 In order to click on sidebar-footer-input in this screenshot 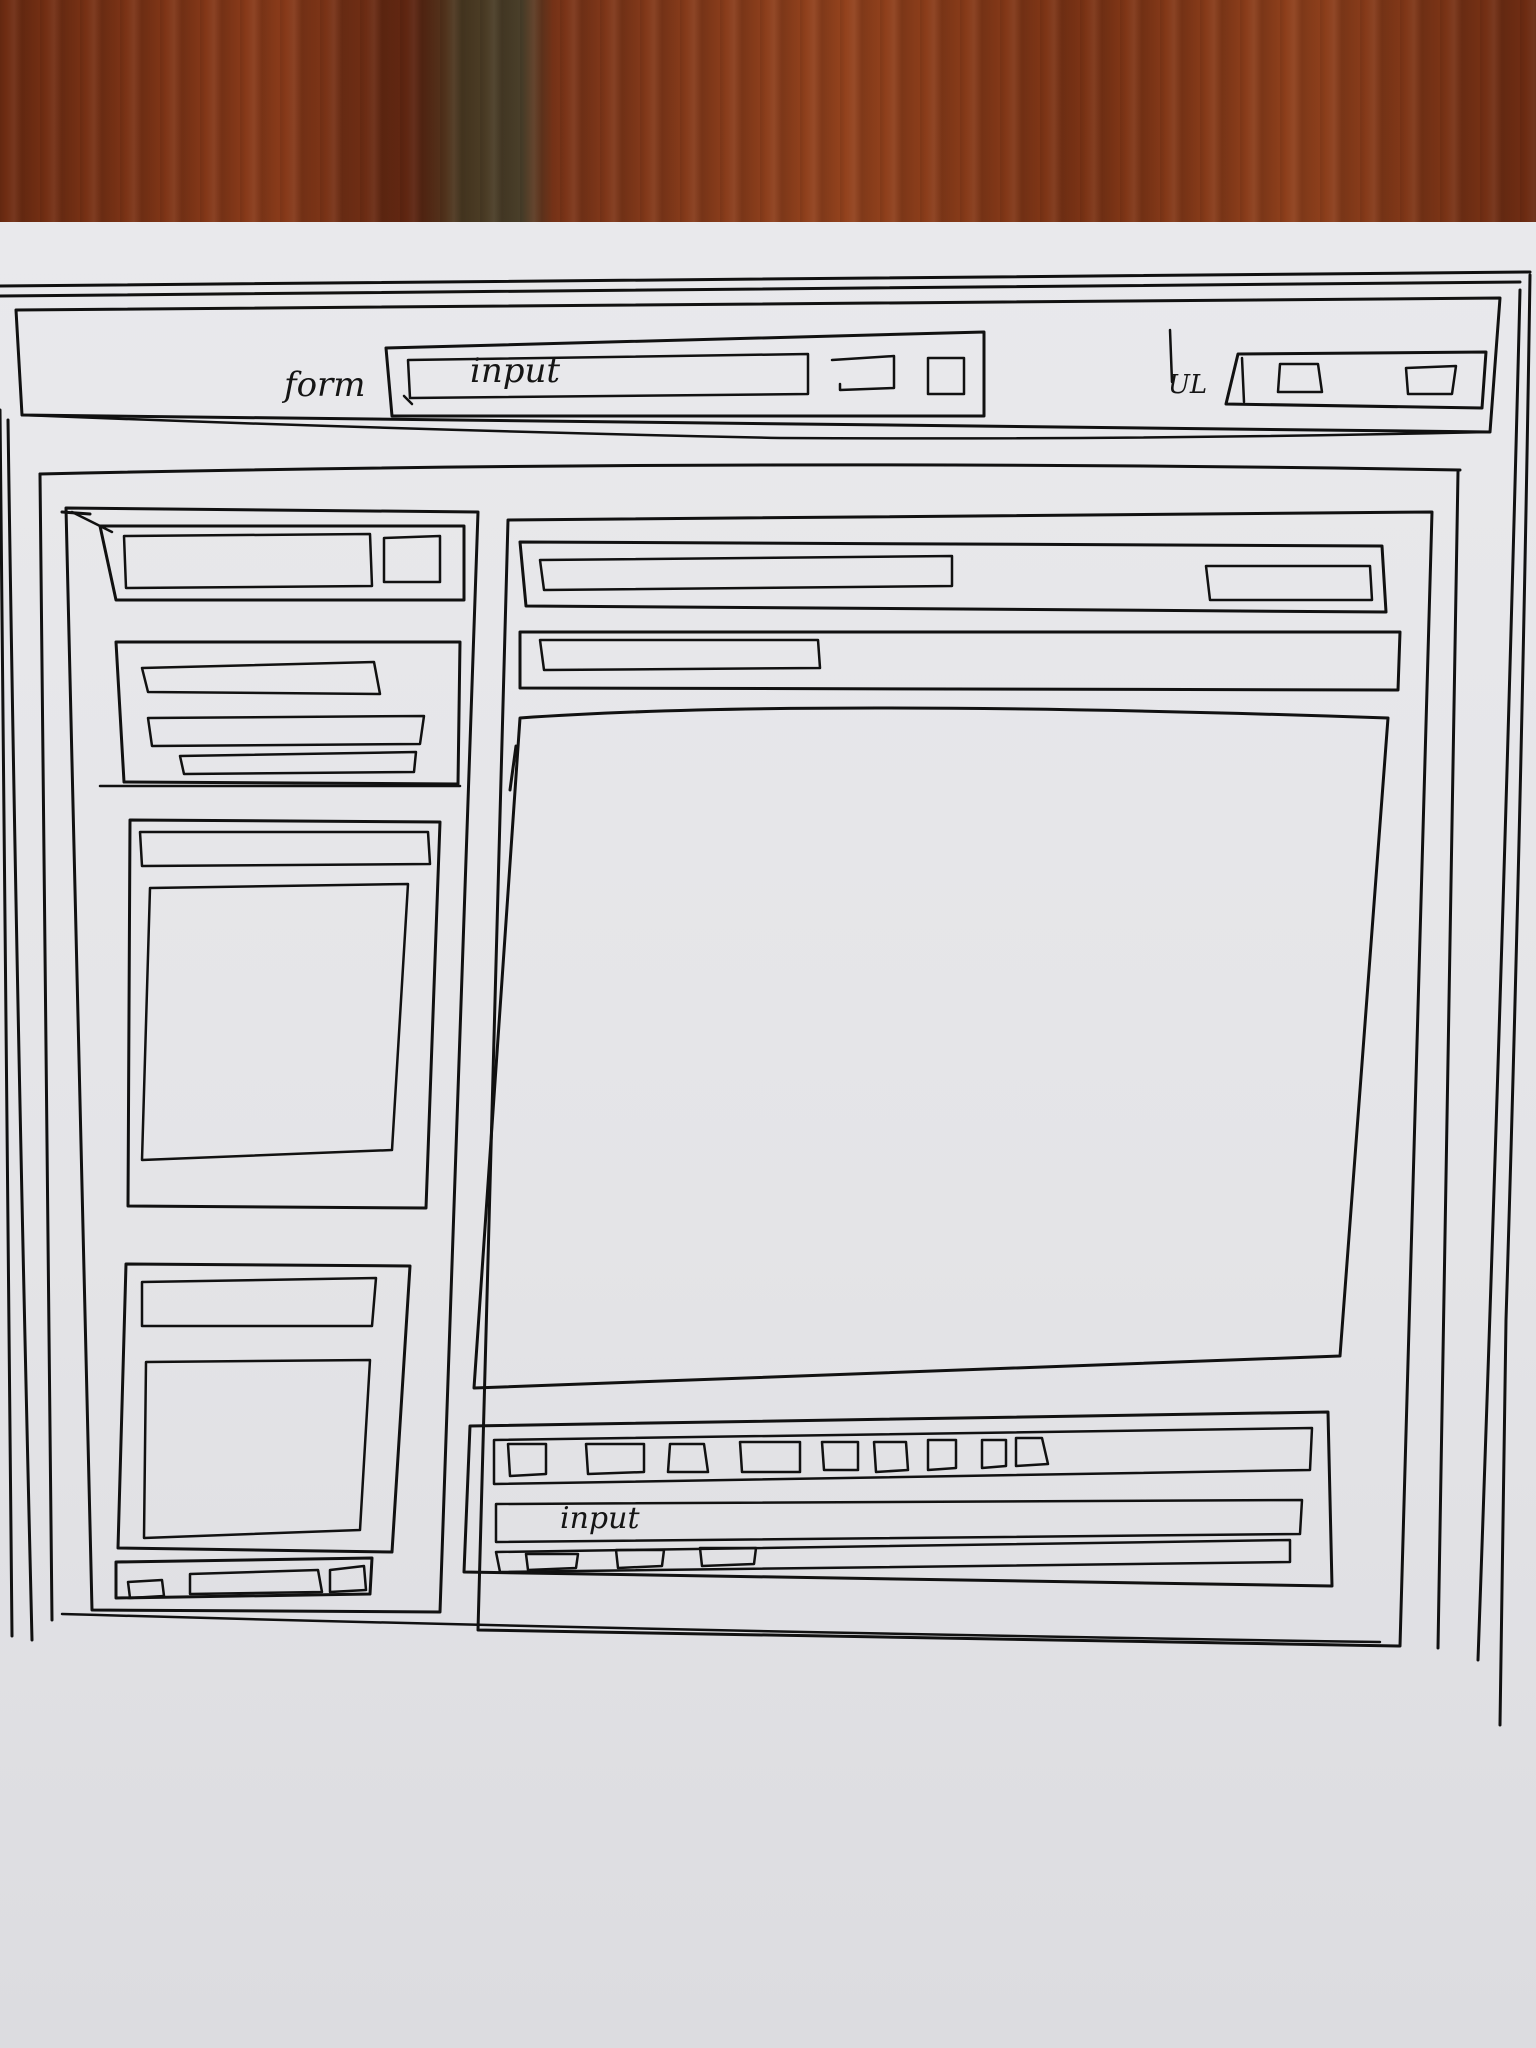, I will do `click(256, 1582)`.